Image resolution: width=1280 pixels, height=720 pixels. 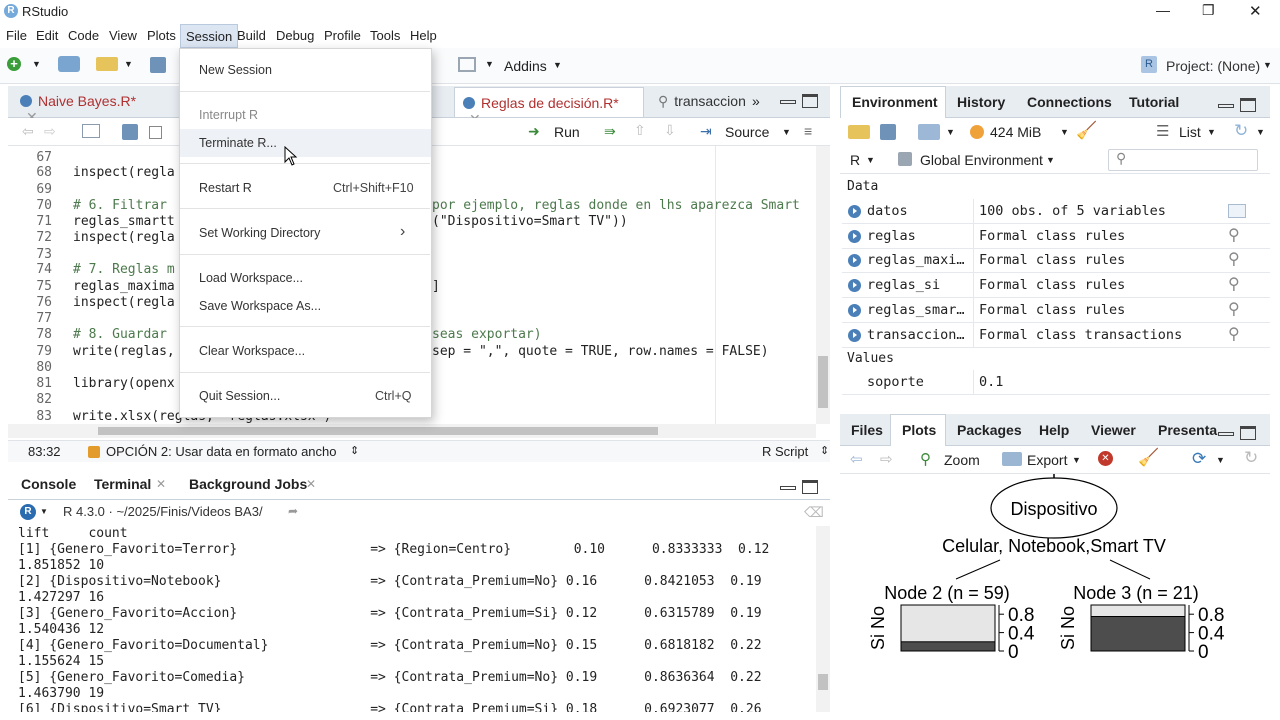 What do you see at coordinates (28, 131) in the screenshot?
I see `back-arrow-icon: ⇦` at bounding box center [28, 131].